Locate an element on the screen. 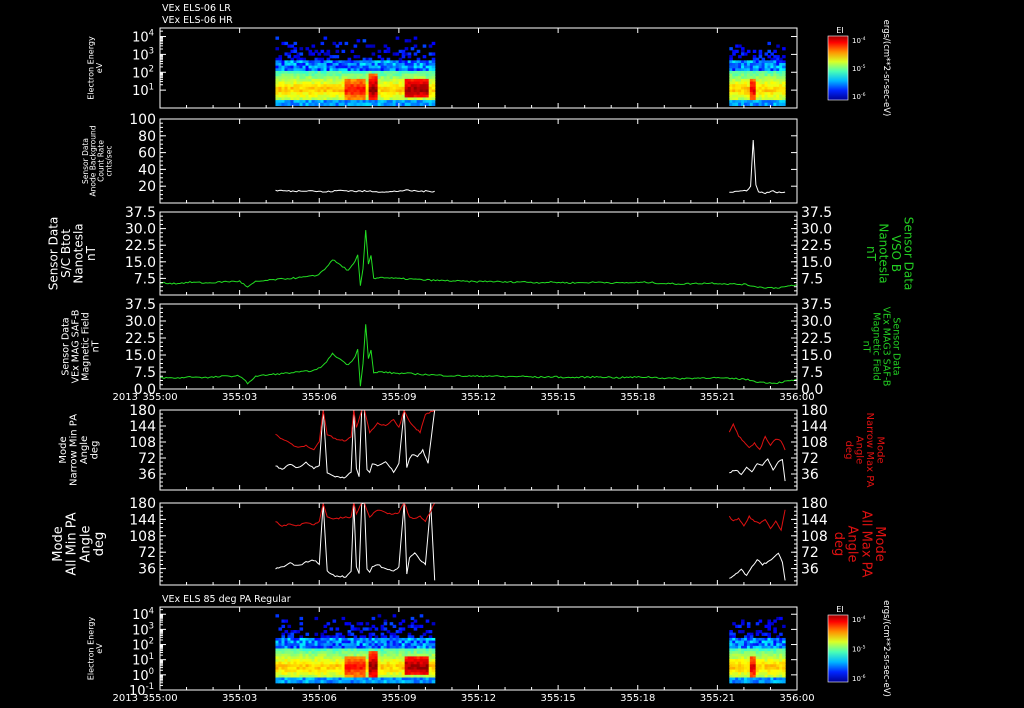 The image size is (1024, 708). axis-label-line: Narrow Max PA is located at coordinates (869, 450).